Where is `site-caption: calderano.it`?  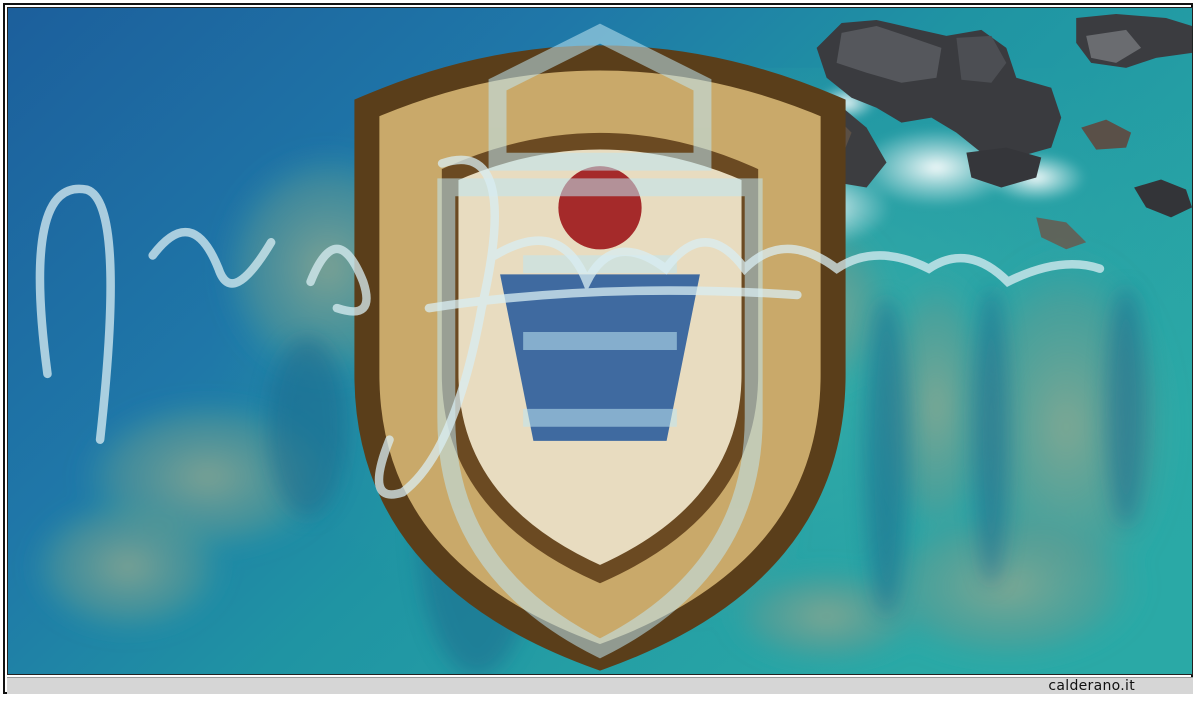 site-caption: calderano.it is located at coordinates (1091, 686).